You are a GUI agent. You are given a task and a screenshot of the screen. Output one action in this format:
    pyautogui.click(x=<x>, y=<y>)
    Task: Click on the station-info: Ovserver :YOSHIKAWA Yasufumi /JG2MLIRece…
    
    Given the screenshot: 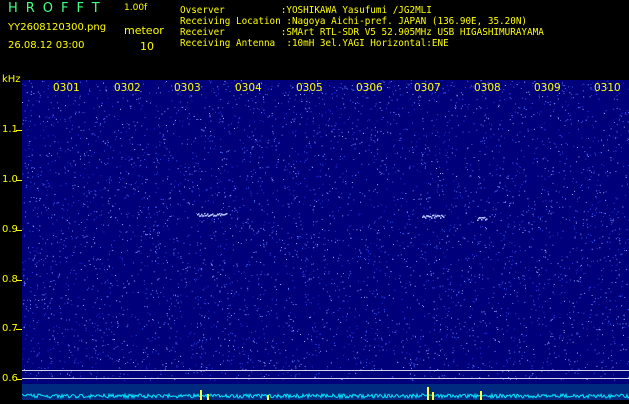 What is the action you would take?
    pyautogui.click(x=362, y=27)
    